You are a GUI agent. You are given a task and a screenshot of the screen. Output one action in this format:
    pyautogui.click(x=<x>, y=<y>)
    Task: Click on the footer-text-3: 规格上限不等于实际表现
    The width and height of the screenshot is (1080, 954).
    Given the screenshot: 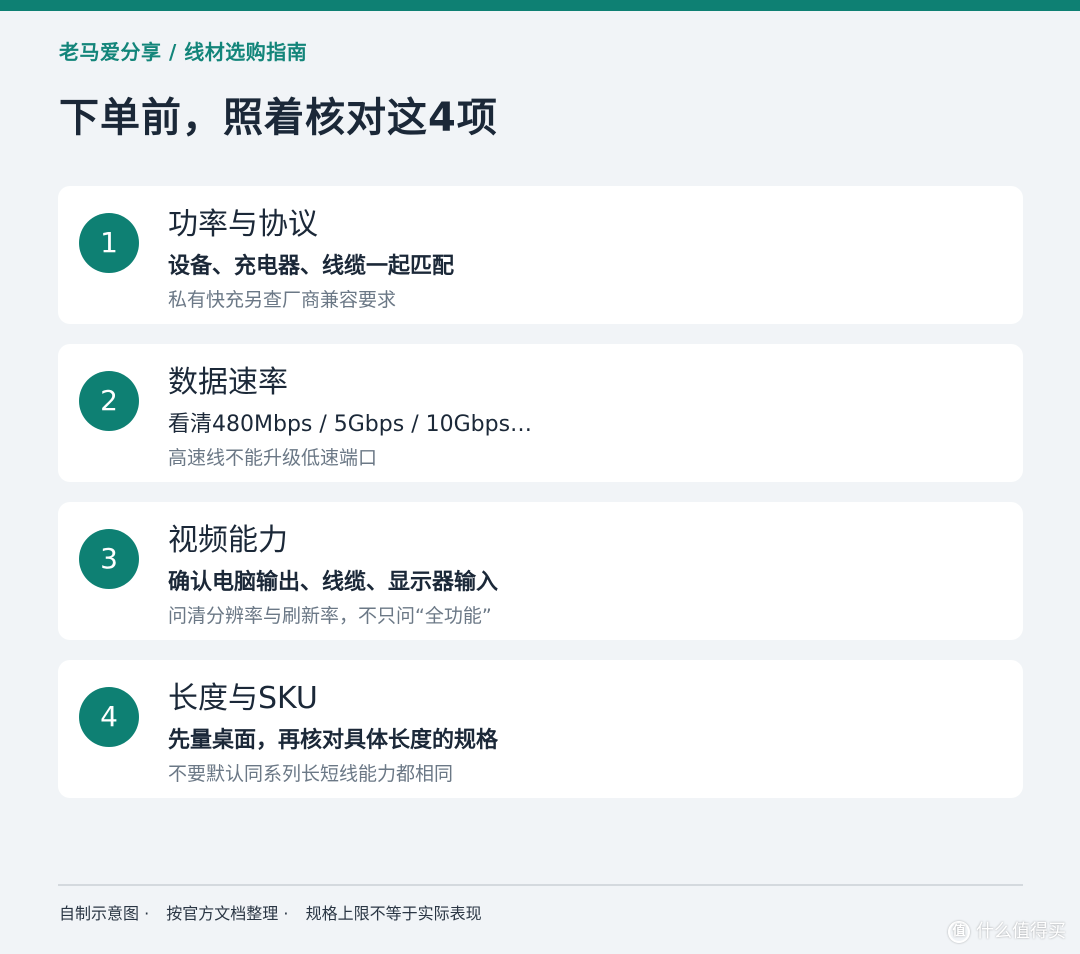 What is the action you would take?
    pyautogui.click(x=393, y=913)
    